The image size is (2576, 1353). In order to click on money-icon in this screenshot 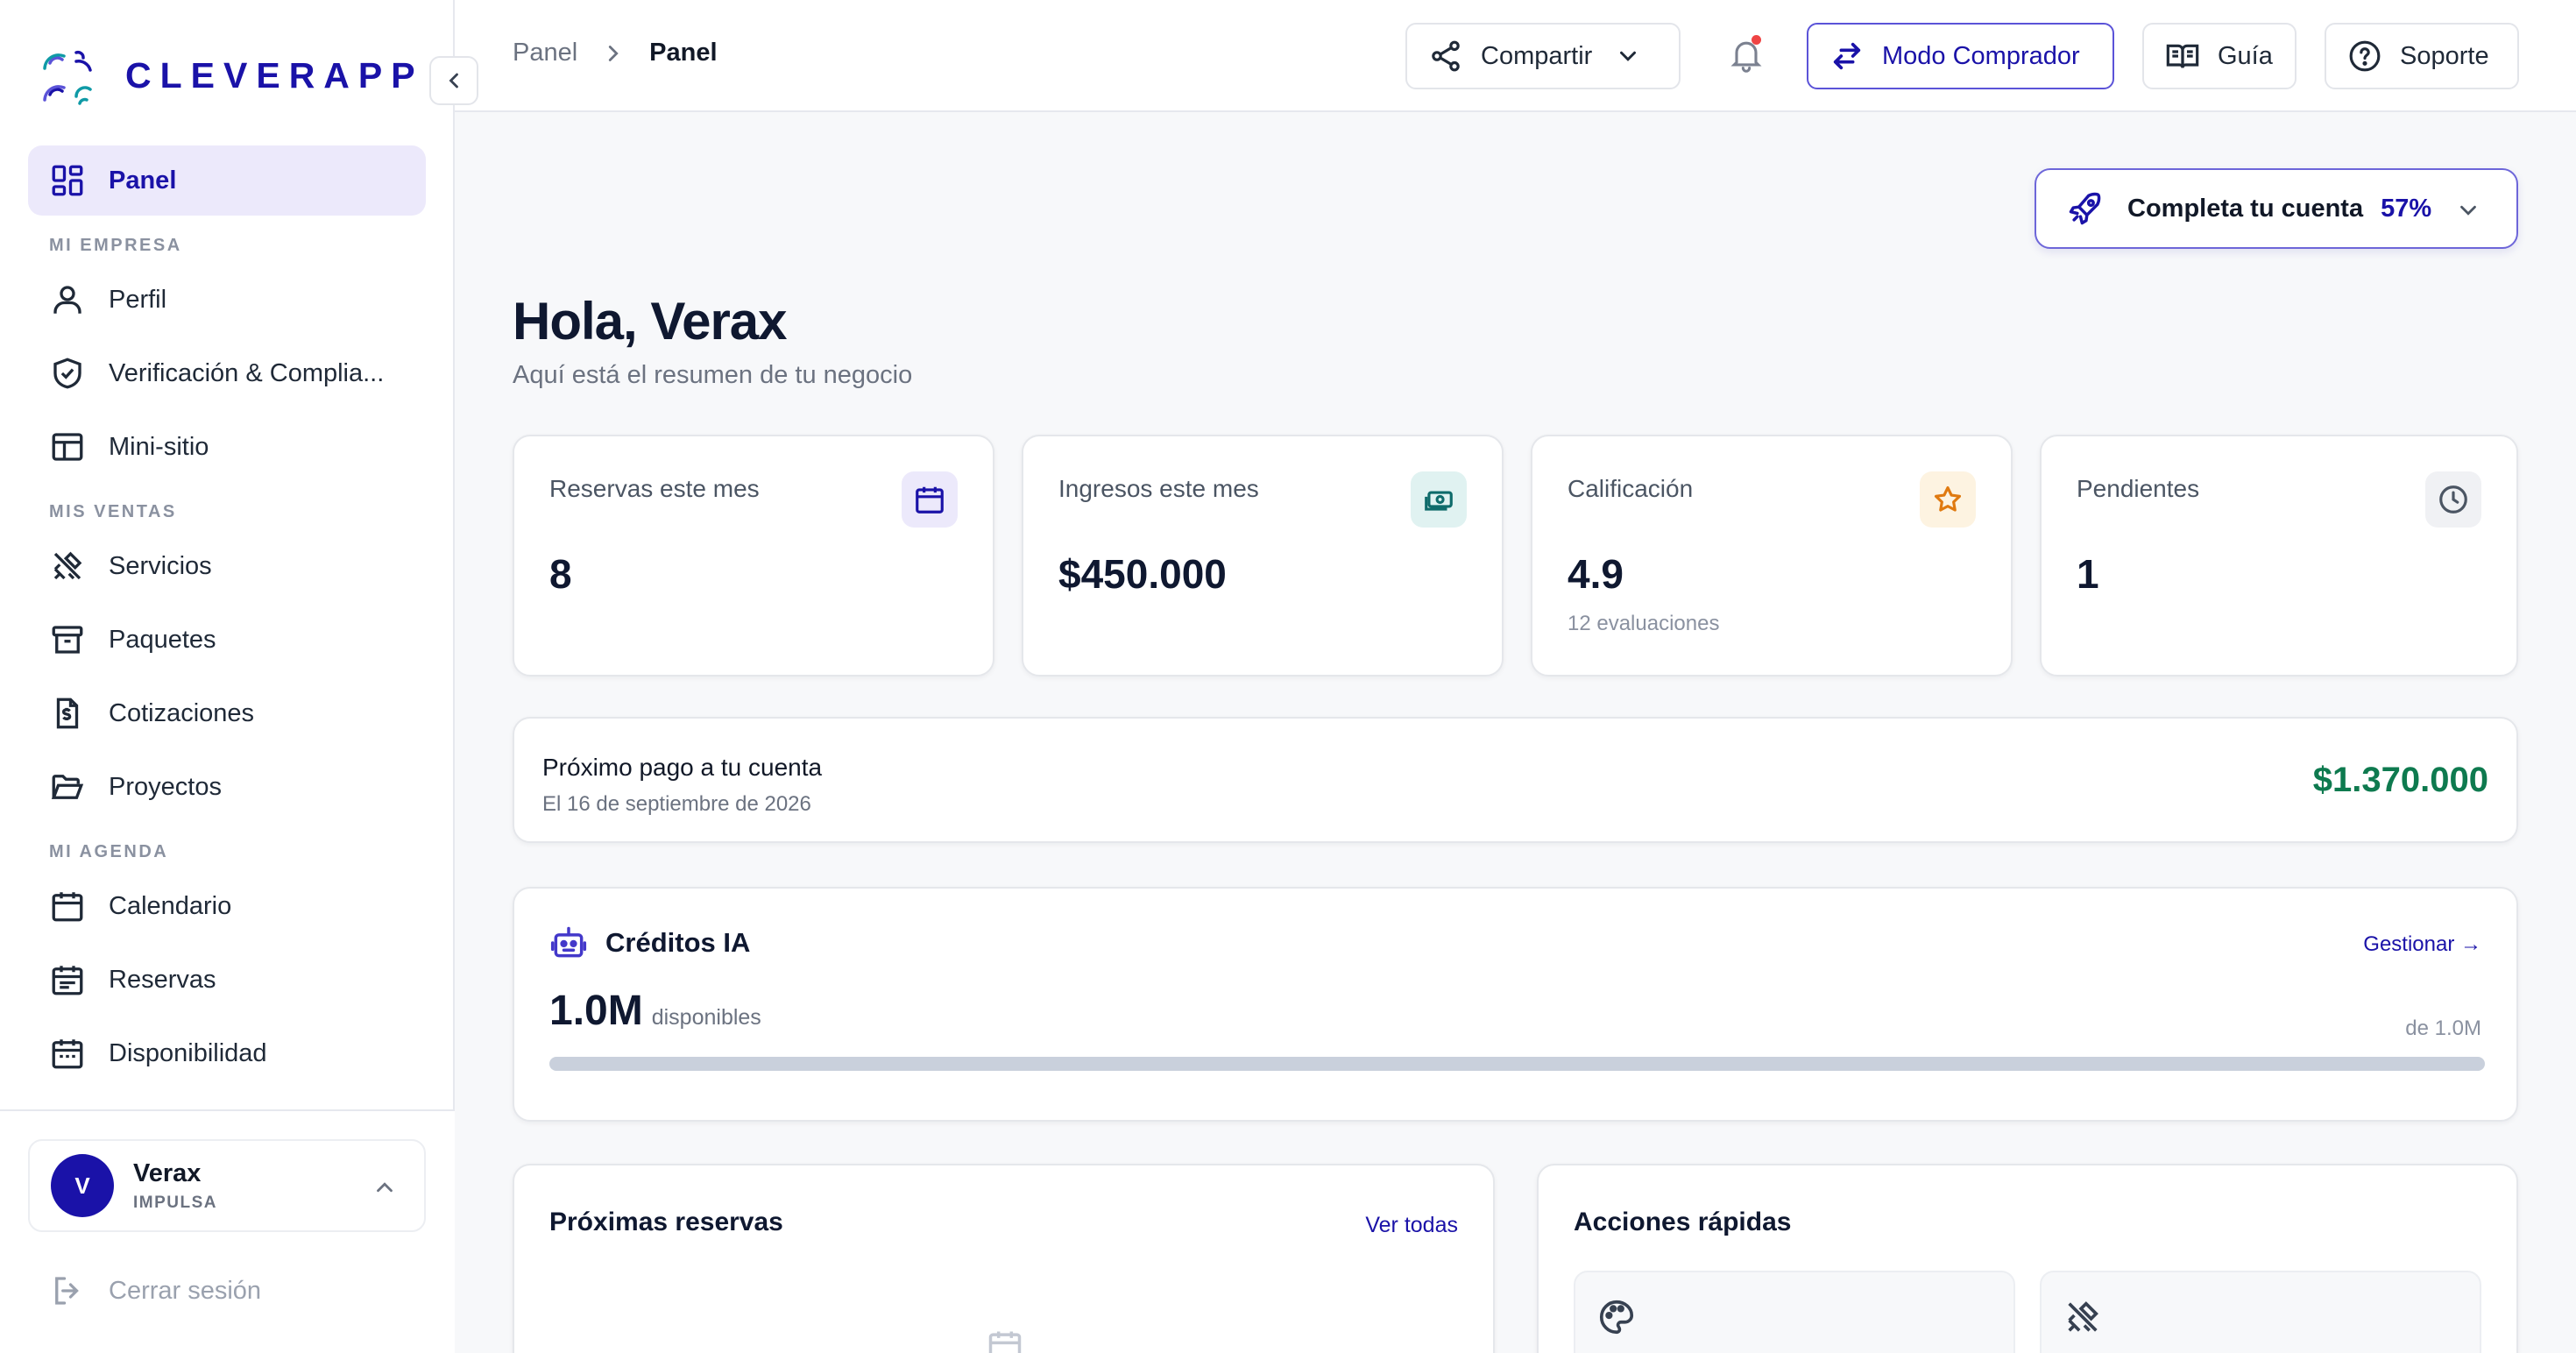, I will do `click(1438, 499)`.